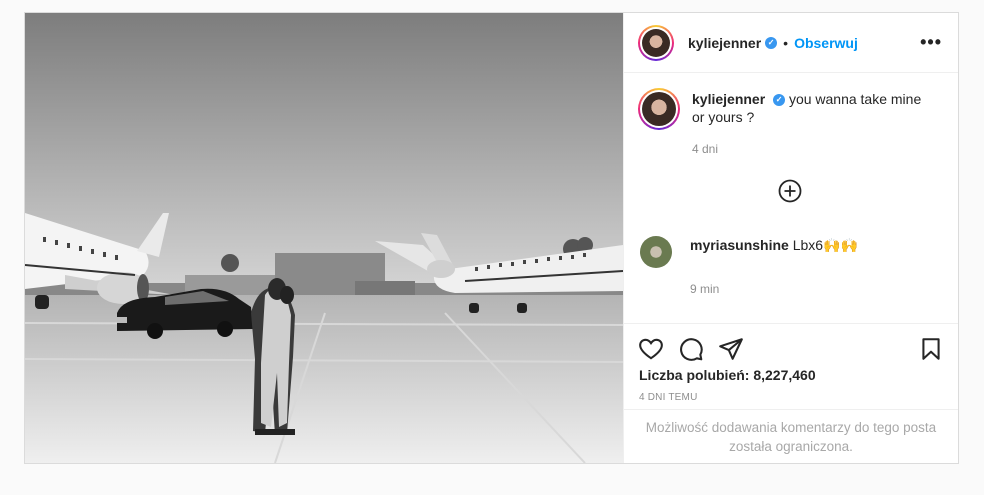  Describe the element at coordinates (739, 245) in the screenshot. I see `commenter-username: myriasunshine` at that location.